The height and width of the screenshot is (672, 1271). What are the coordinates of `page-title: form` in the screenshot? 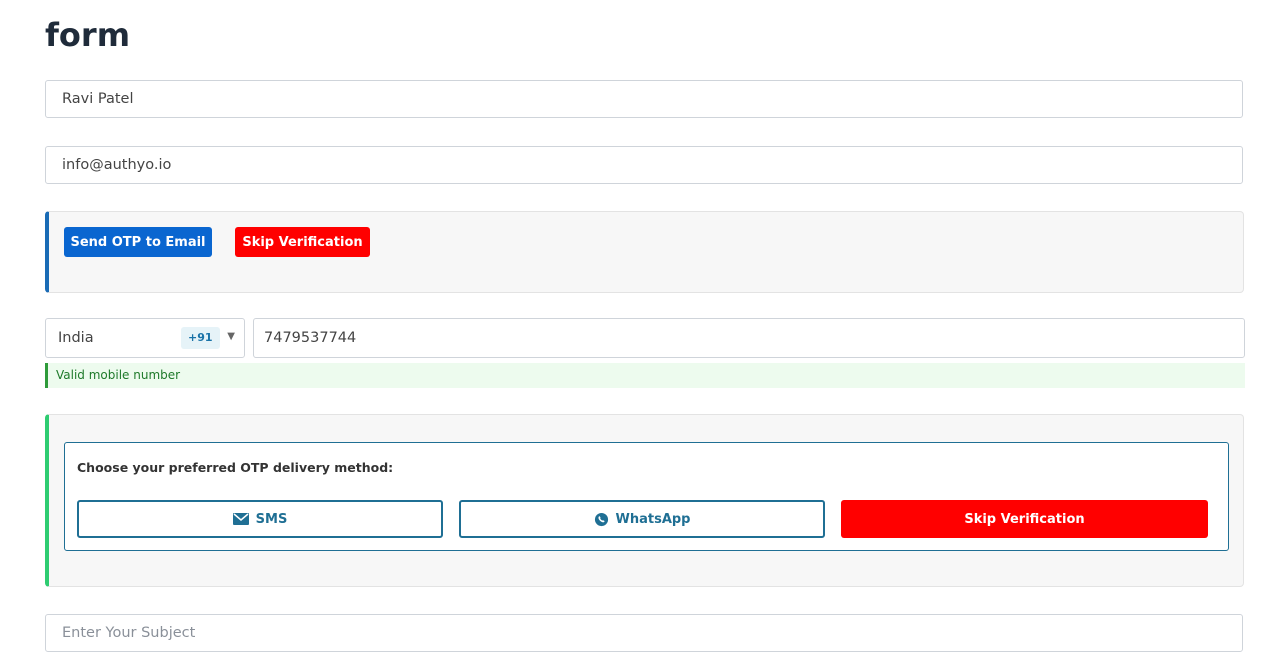 It's located at (88, 35).